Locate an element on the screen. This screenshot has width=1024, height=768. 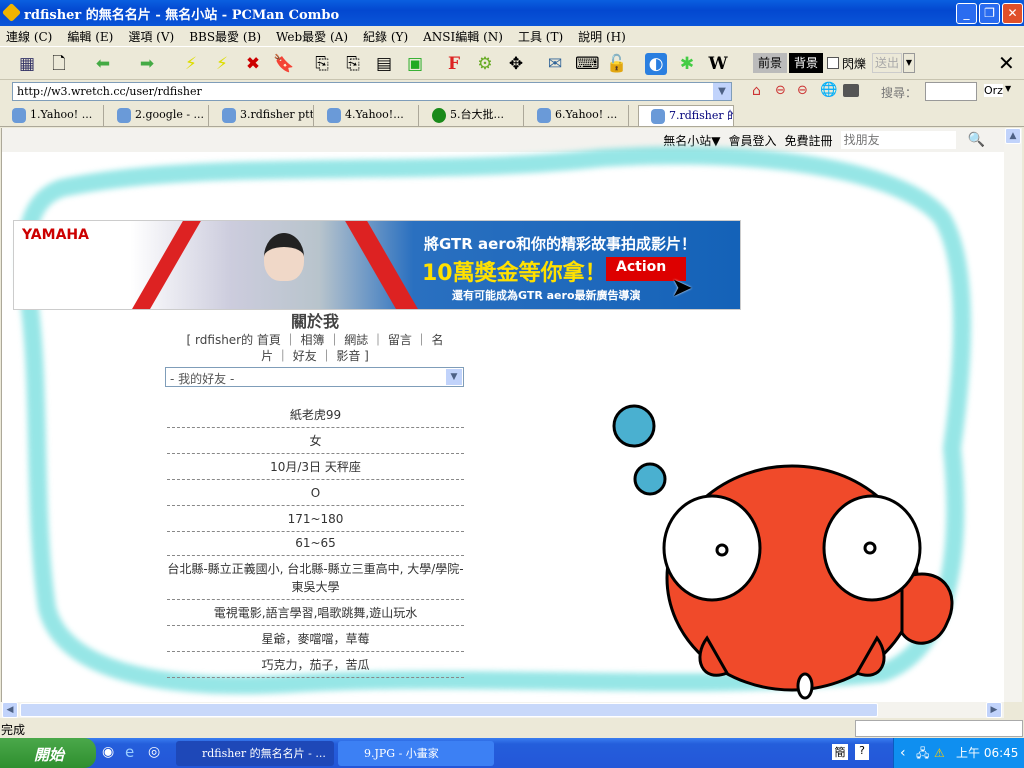
background-button: 背景 is located at coordinates (806, 63).